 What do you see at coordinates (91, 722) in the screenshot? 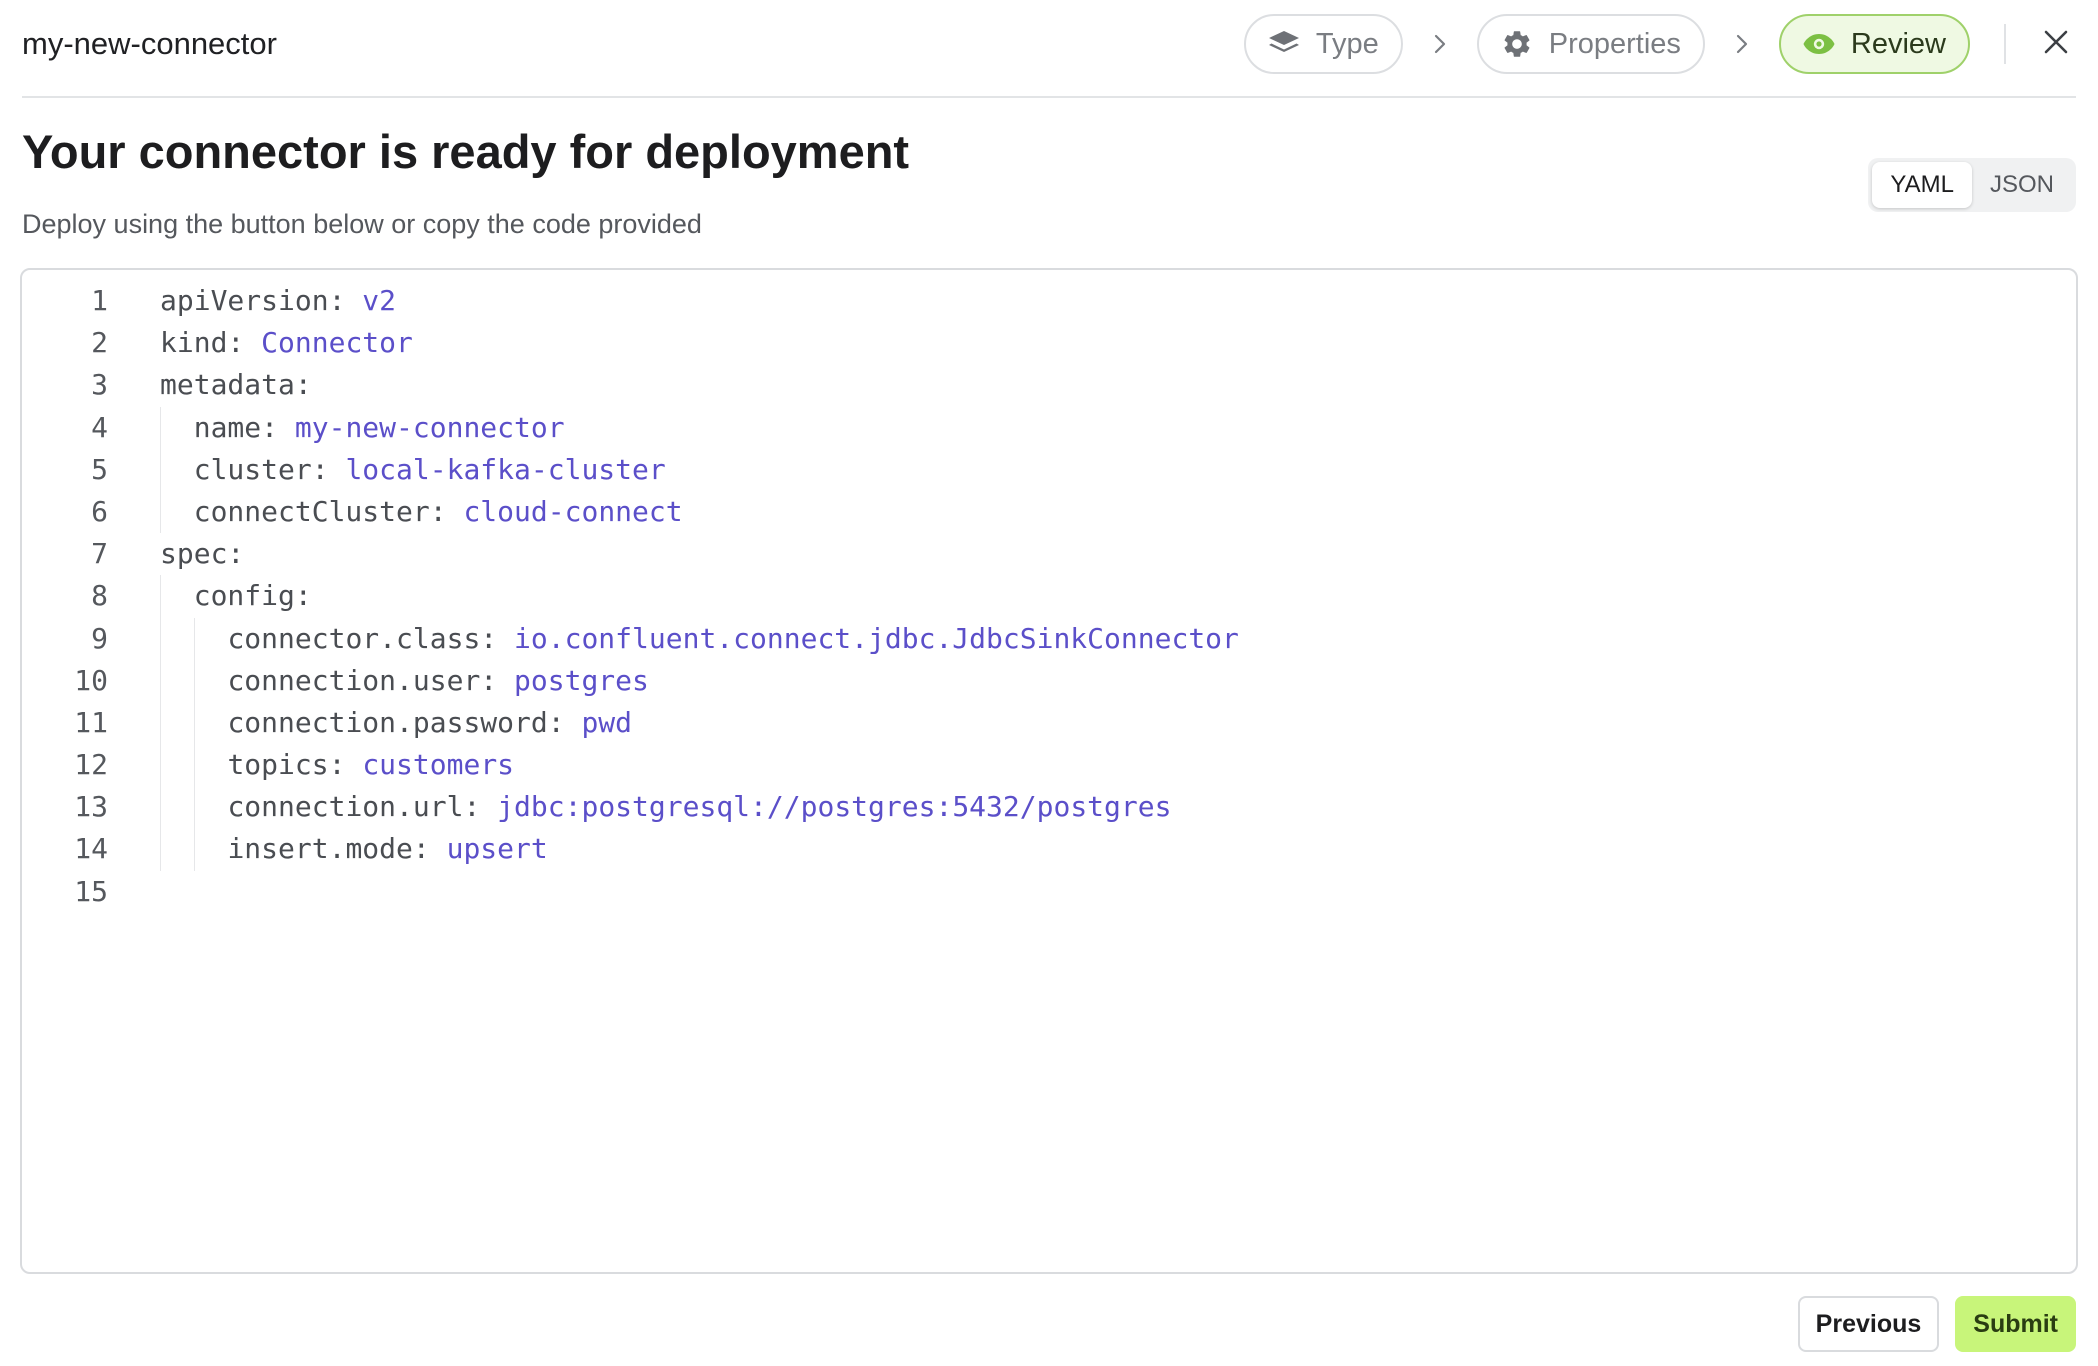
I see `line-number: 11` at bounding box center [91, 722].